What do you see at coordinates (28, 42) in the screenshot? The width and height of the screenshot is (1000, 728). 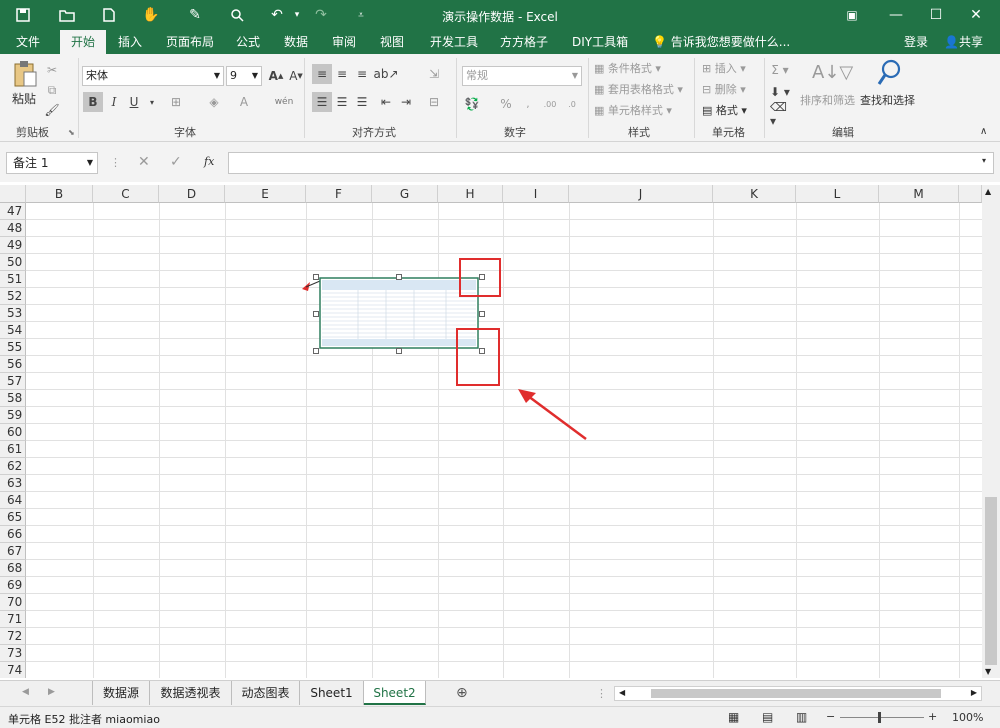 I see `tab-file: 文件` at bounding box center [28, 42].